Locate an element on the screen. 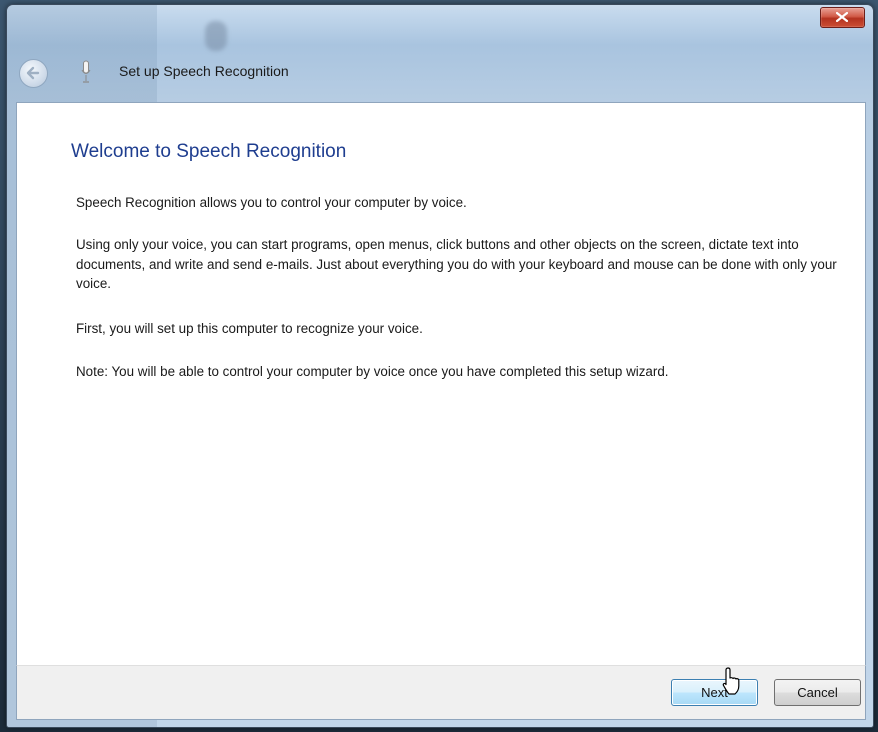 The height and width of the screenshot is (732, 878). back-button is located at coordinates (33, 73).